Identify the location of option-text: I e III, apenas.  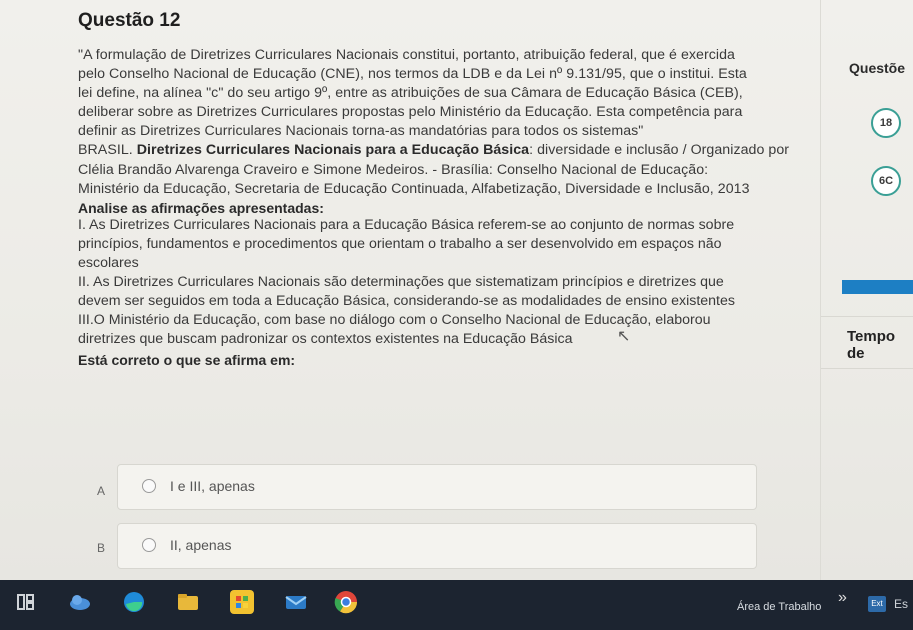
(212, 486).